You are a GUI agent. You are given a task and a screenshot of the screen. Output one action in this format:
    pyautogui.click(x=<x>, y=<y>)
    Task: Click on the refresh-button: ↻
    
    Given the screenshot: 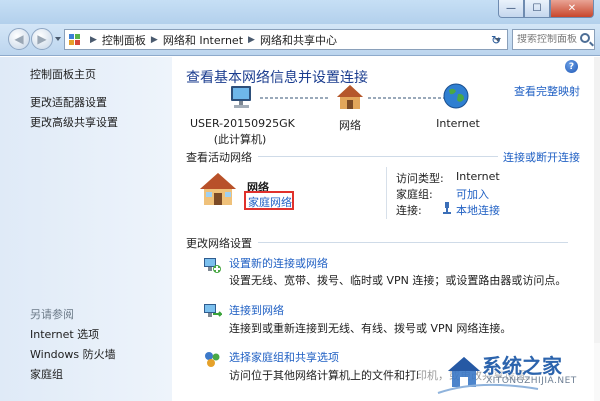 What is the action you would take?
    pyautogui.click(x=496, y=39)
    